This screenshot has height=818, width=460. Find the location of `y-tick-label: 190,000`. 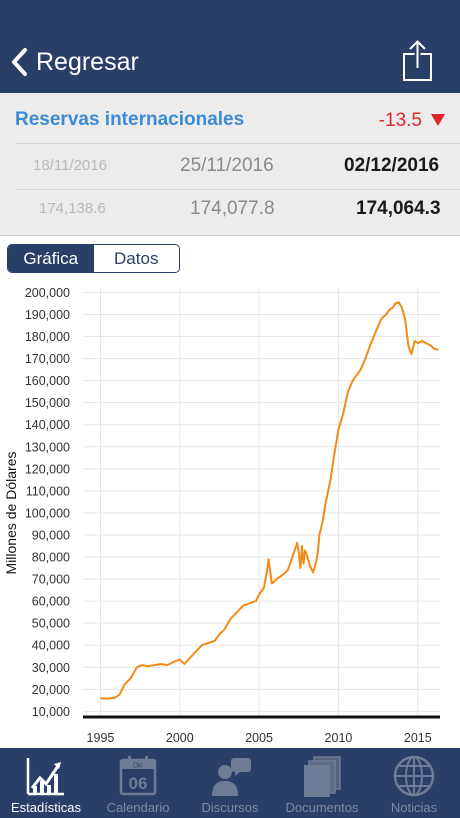

y-tick-label: 190,000 is located at coordinates (47, 315).